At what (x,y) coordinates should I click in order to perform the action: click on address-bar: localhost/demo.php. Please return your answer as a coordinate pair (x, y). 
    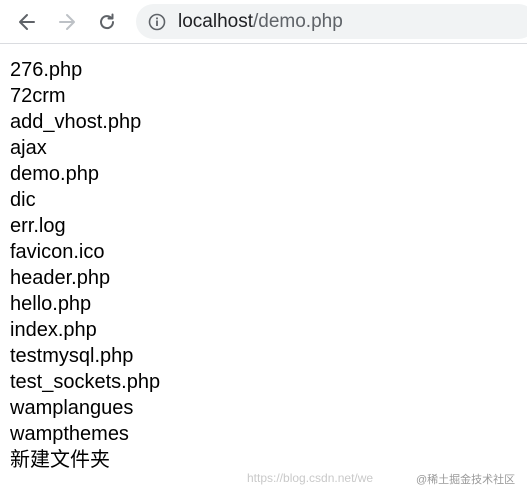
    Looking at the image, I should click on (331, 21).